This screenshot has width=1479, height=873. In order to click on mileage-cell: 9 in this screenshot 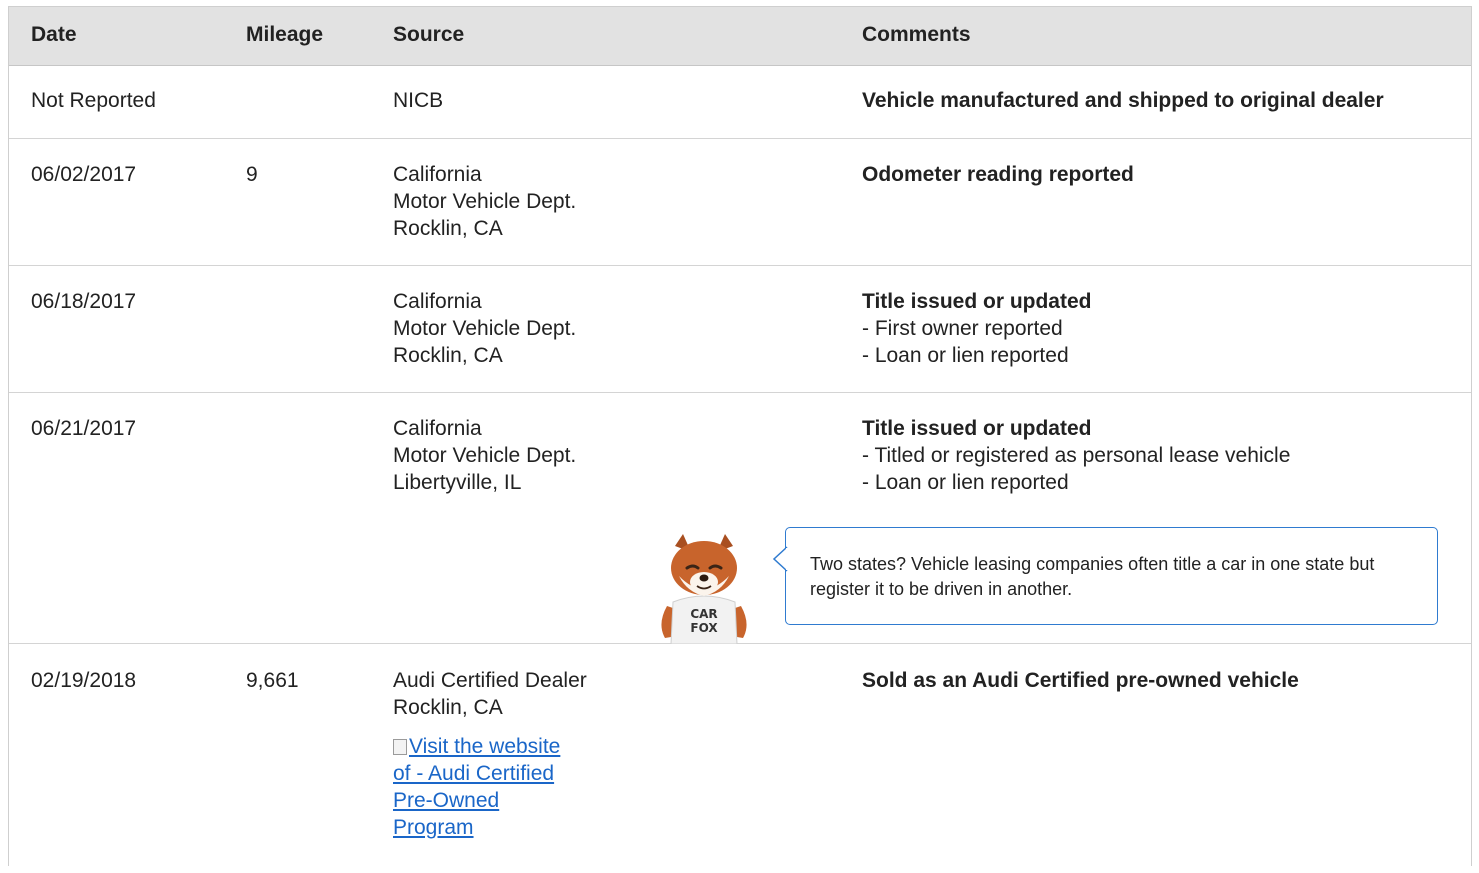, I will do `click(252, 174)`.